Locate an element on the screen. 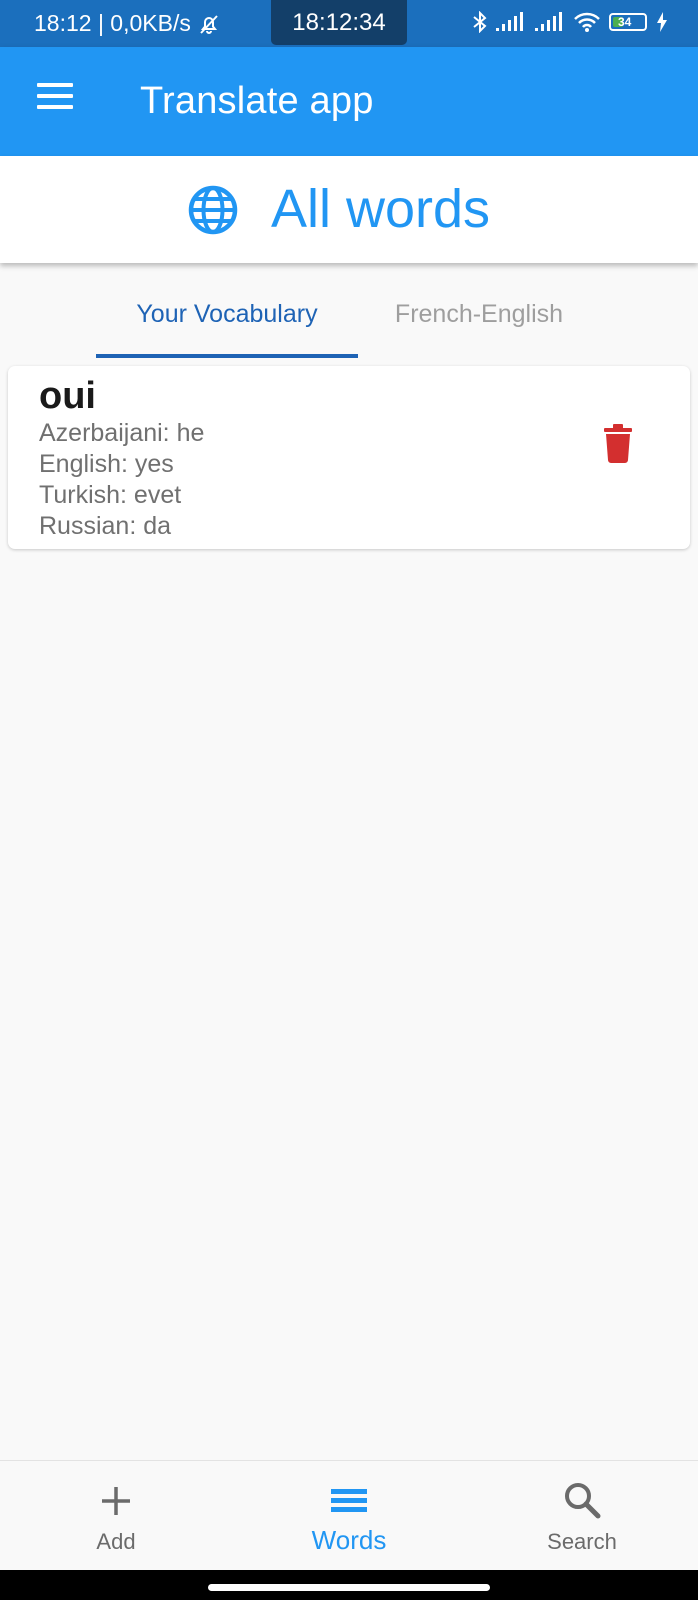 This screenshot has width=698, height=1600. status-left: 18:12 | 0,0KB/s is located at coordinates (127, 23).